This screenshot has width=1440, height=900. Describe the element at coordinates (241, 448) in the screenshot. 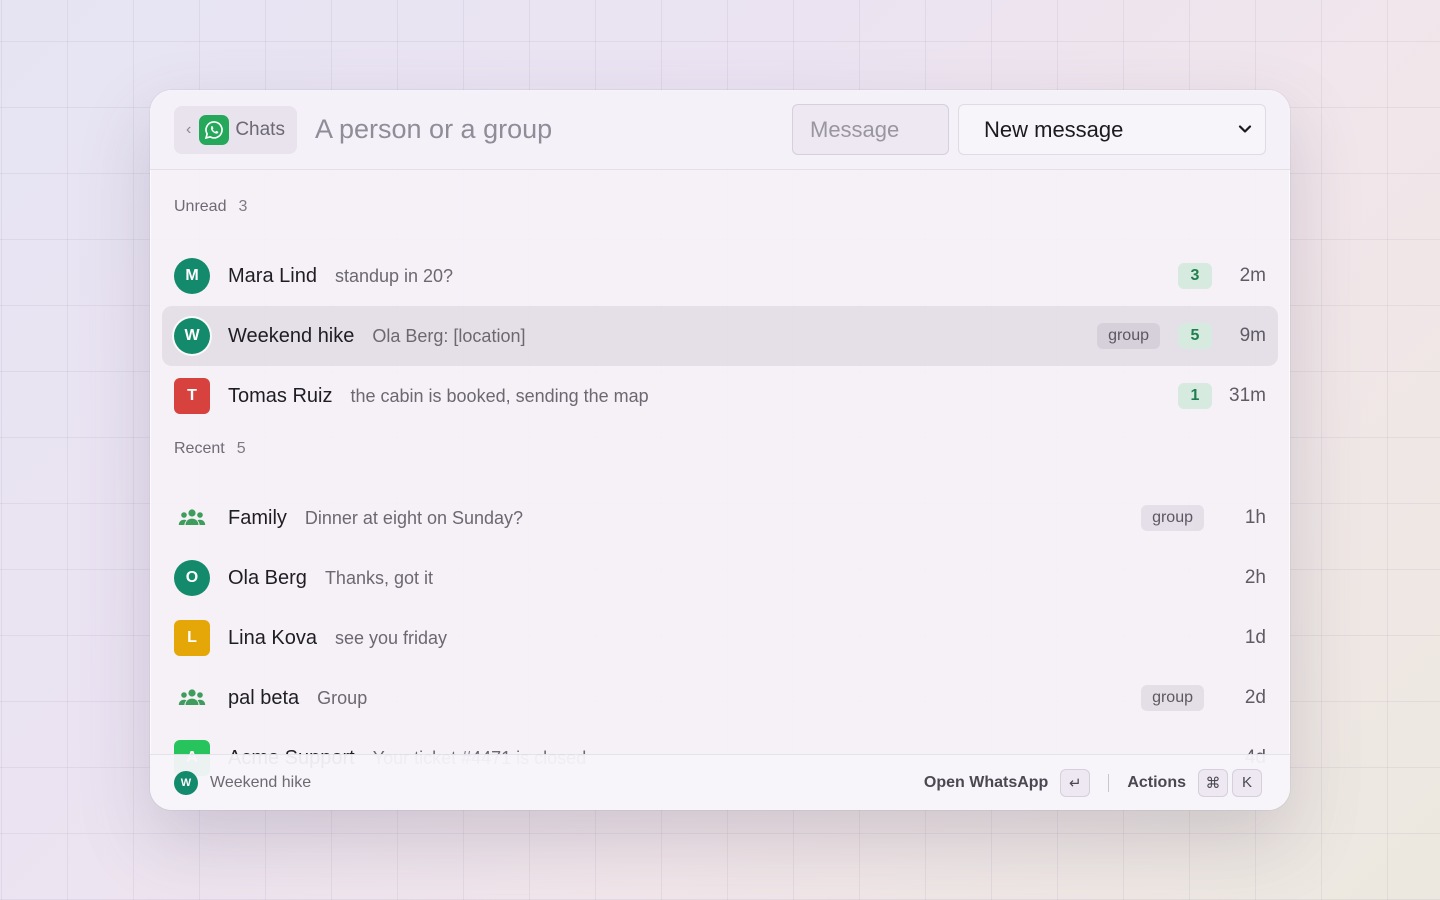

I see `section-count: 5` at that location.